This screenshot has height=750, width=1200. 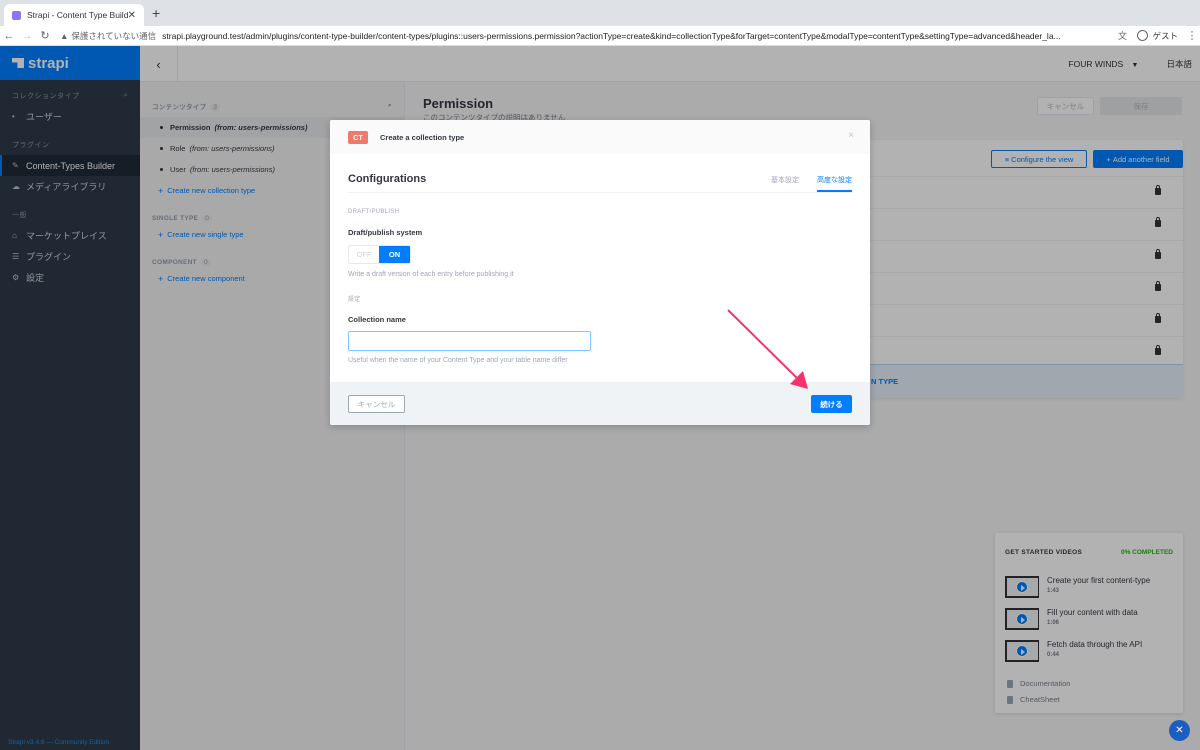 I want to click on tab-advanced-settings: 高度な設定, so click(x=834, y=183).